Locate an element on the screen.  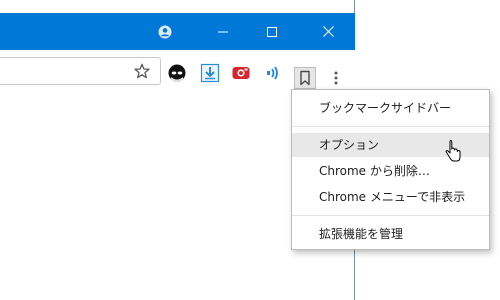
close-icon is located at coordinates (328, 31).